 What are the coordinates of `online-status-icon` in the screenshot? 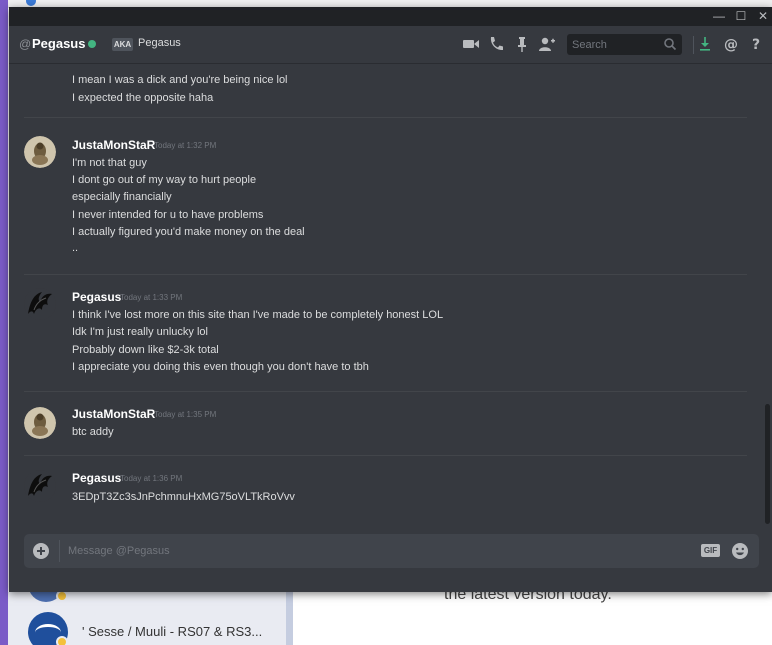 It's located at (92, 44).